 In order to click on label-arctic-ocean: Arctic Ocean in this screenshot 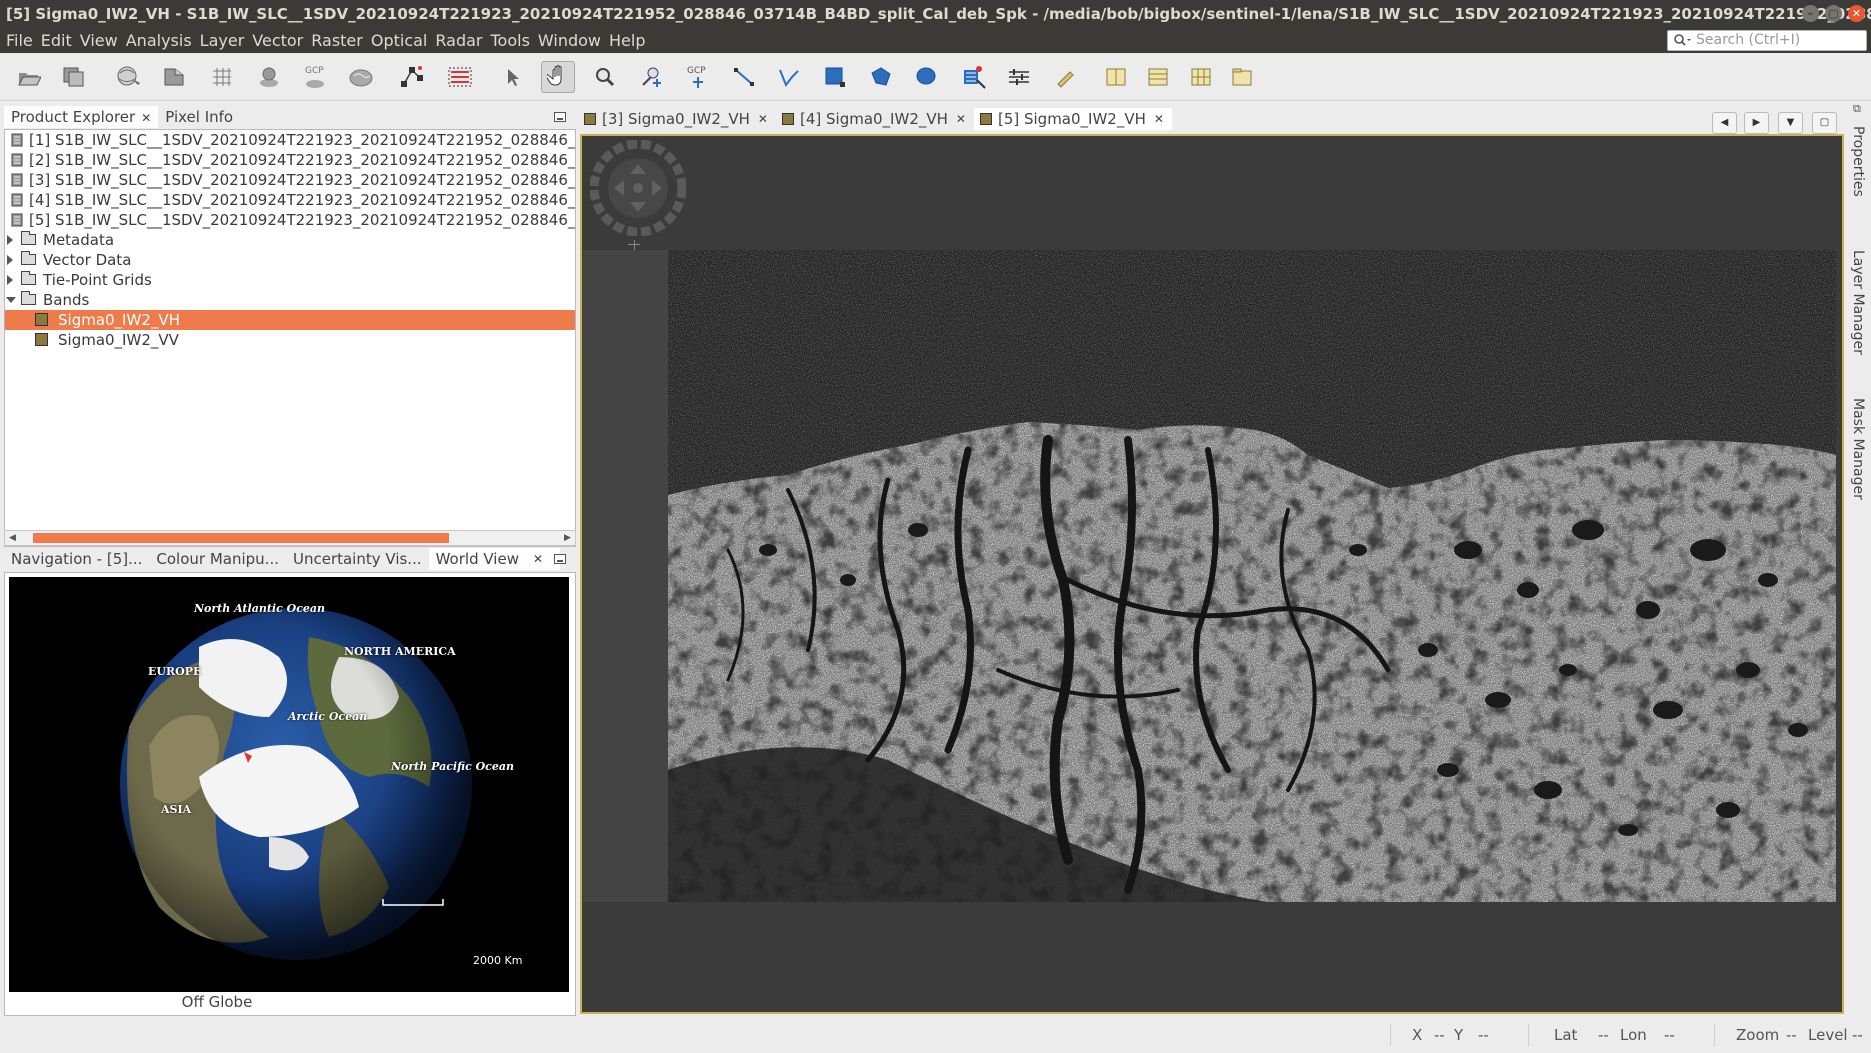, I will do `click(328, 716)`.